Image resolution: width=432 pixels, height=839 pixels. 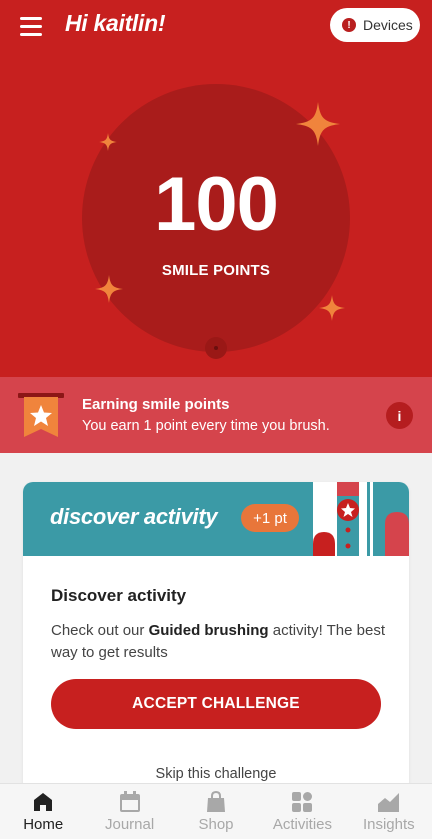 I want to click on smile-points-value: 100, so click(x=216, y=204).